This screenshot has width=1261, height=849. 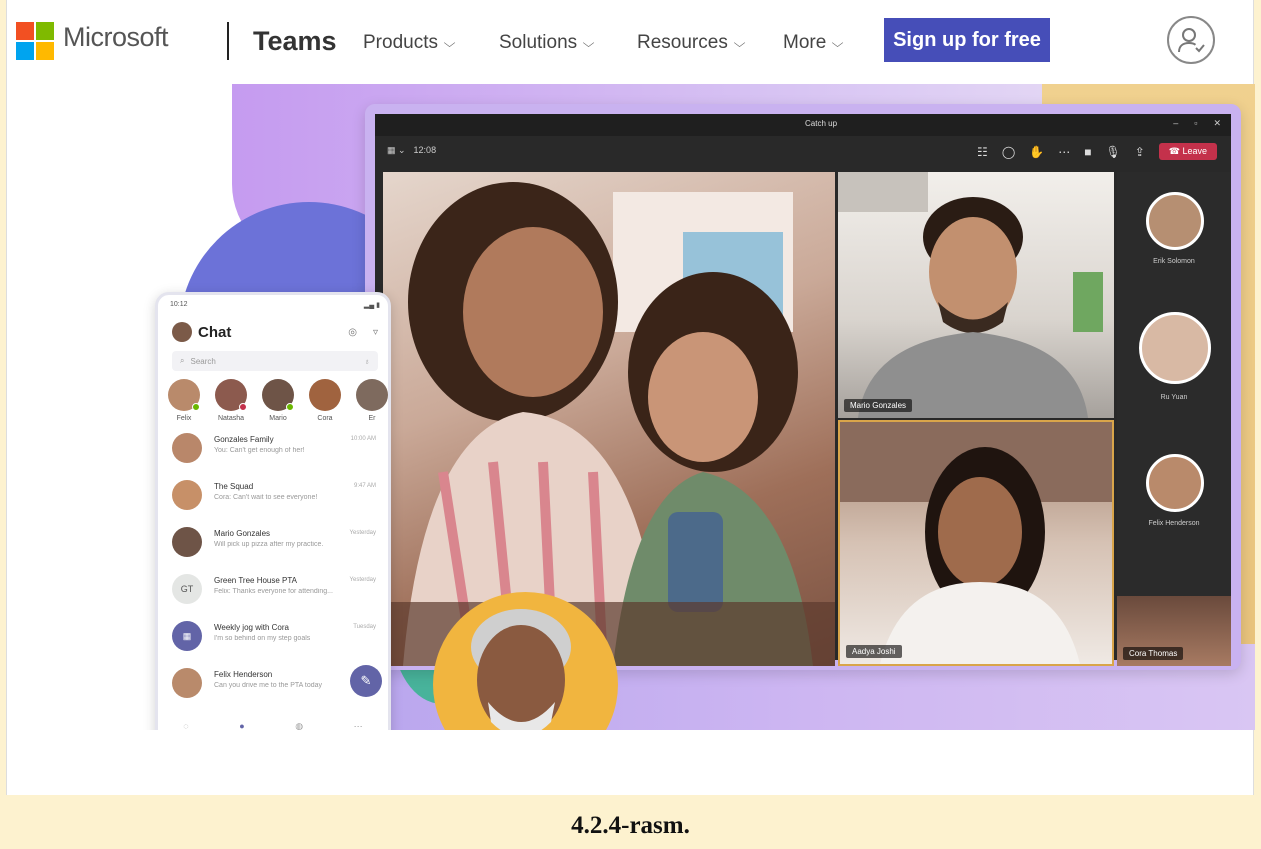 I want to click on search-icon: ⌕, so click(x=182, y=360).